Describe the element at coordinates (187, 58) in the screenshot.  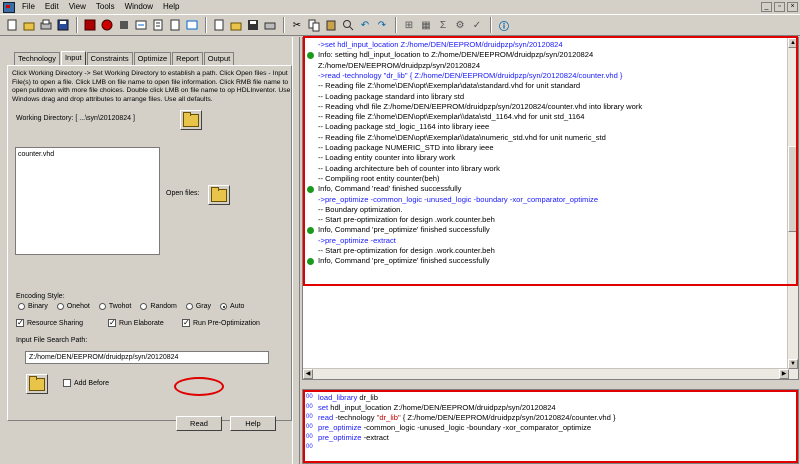
I see `tab-report: Report` at that location.